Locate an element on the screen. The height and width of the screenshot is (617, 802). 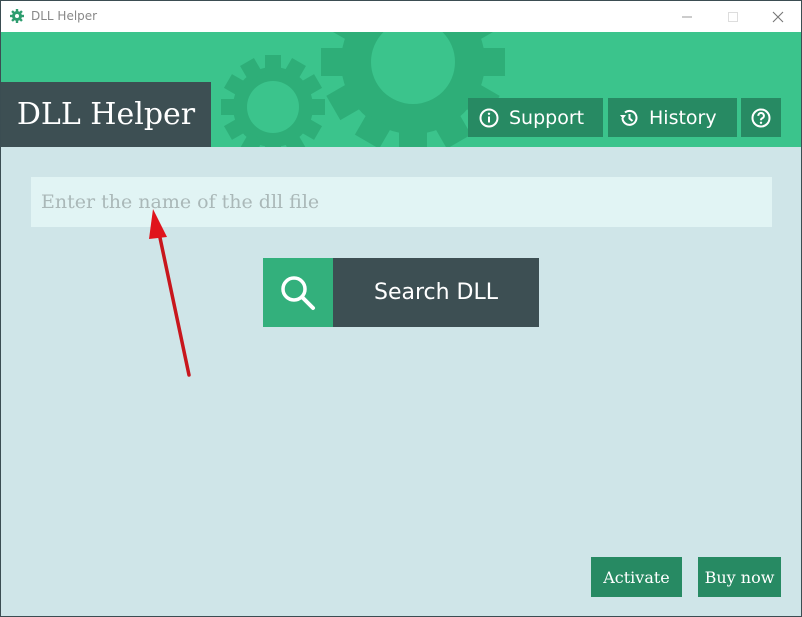
info-icon is located at coordinates (489, 117).